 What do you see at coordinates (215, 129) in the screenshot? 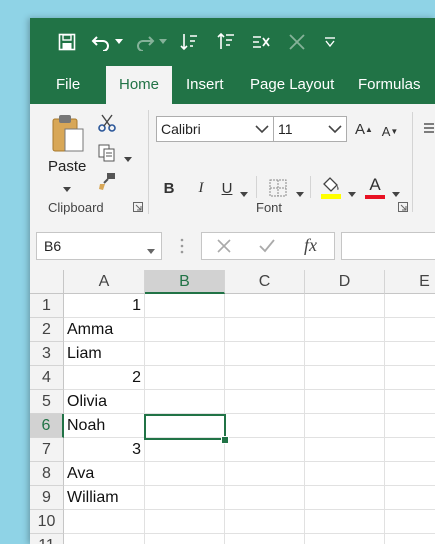
I see `font-name-combo: Calibri` at bounding box center [215, 129].